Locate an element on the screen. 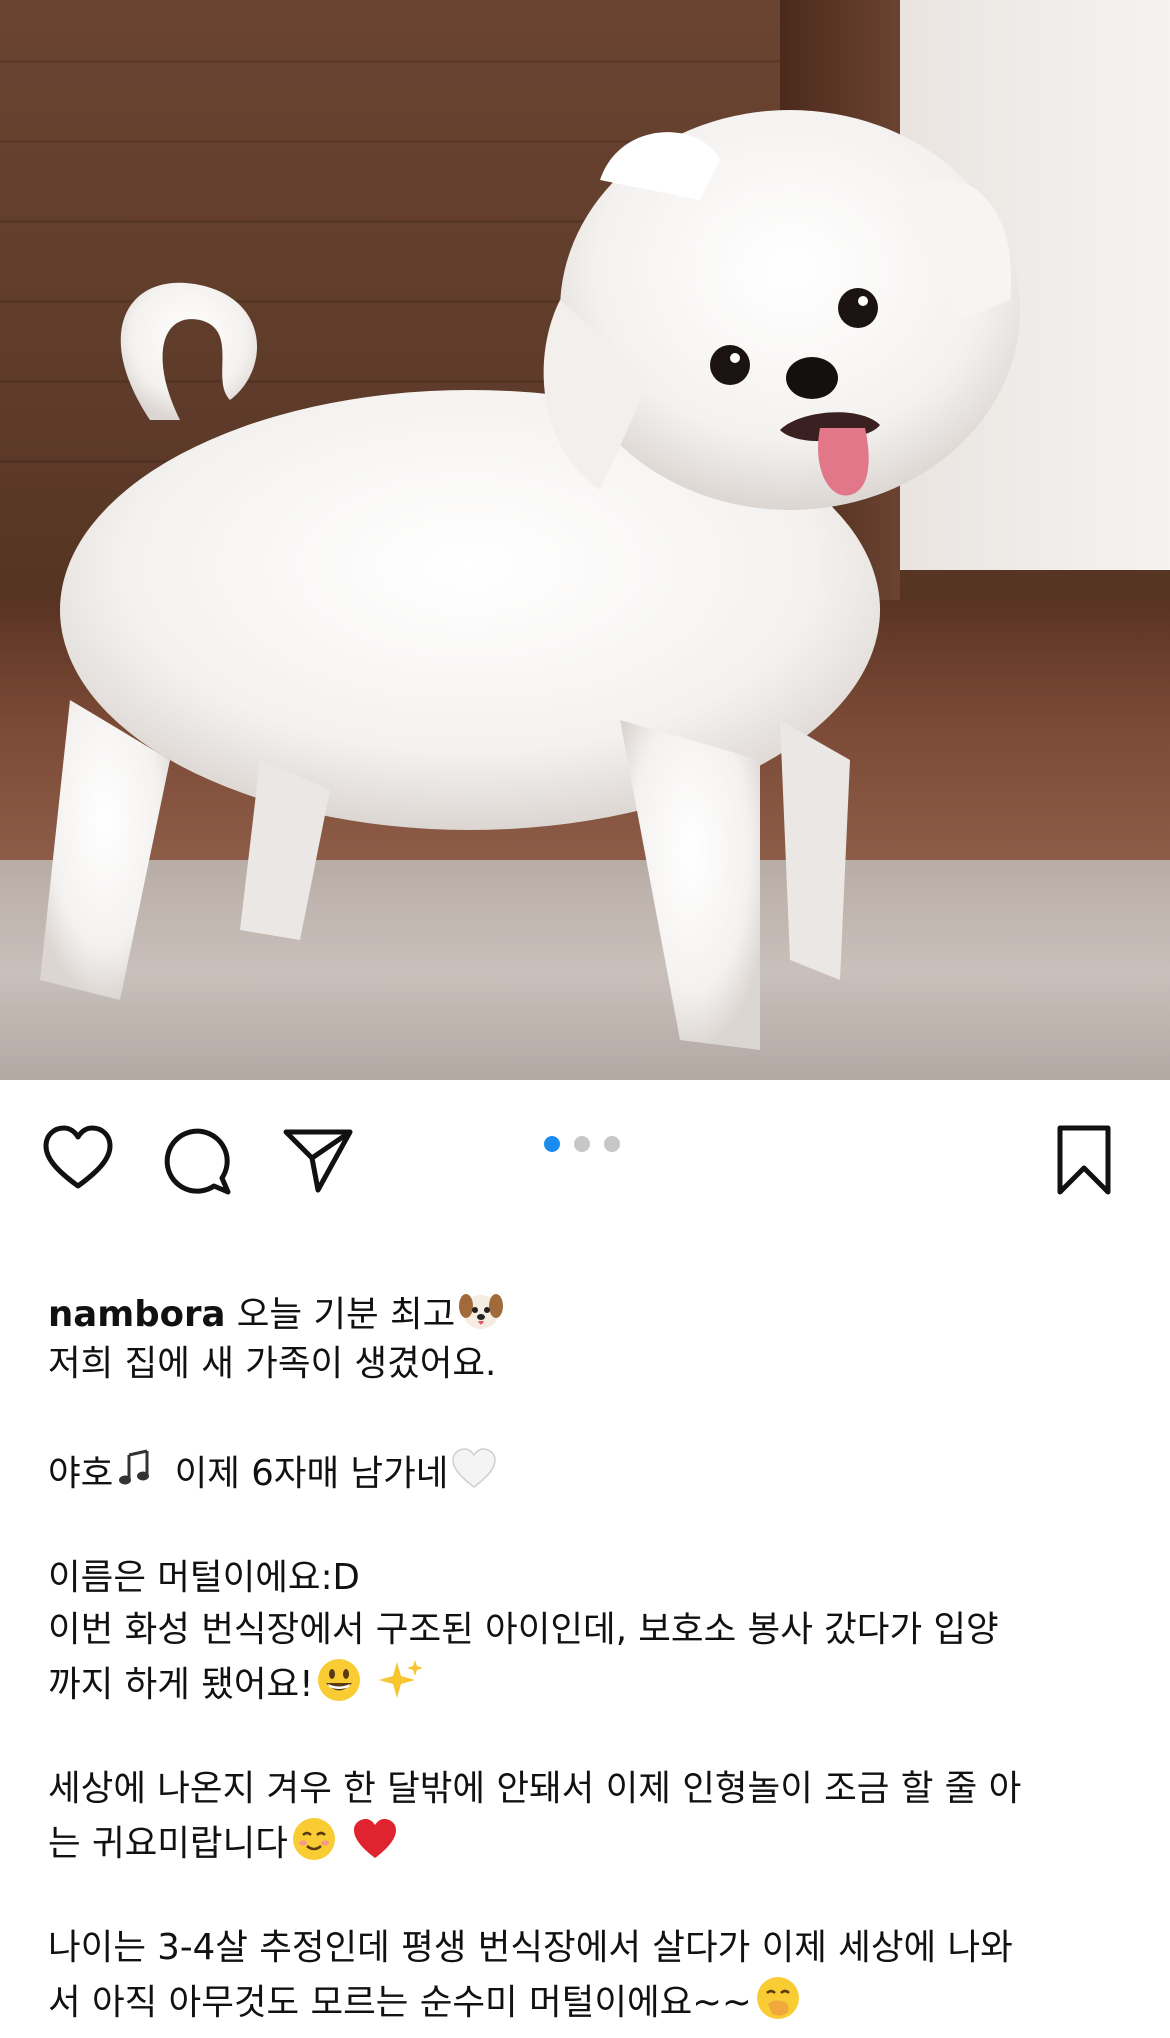 Image resolution: width=1170 pixels, height=2038 pixels. caption-text: 서 아직 아무것도 모르는 순수미 머털이에요~~ is located at coordinates (400, 2002).